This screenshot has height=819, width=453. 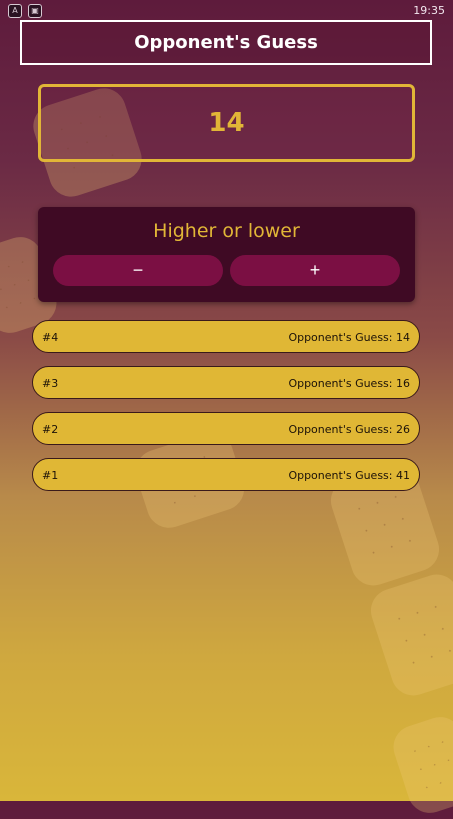 What do you see at coordinates (50, 475) in the screenshot?
I see `log-round: #1` at bounding box center [50, 475].